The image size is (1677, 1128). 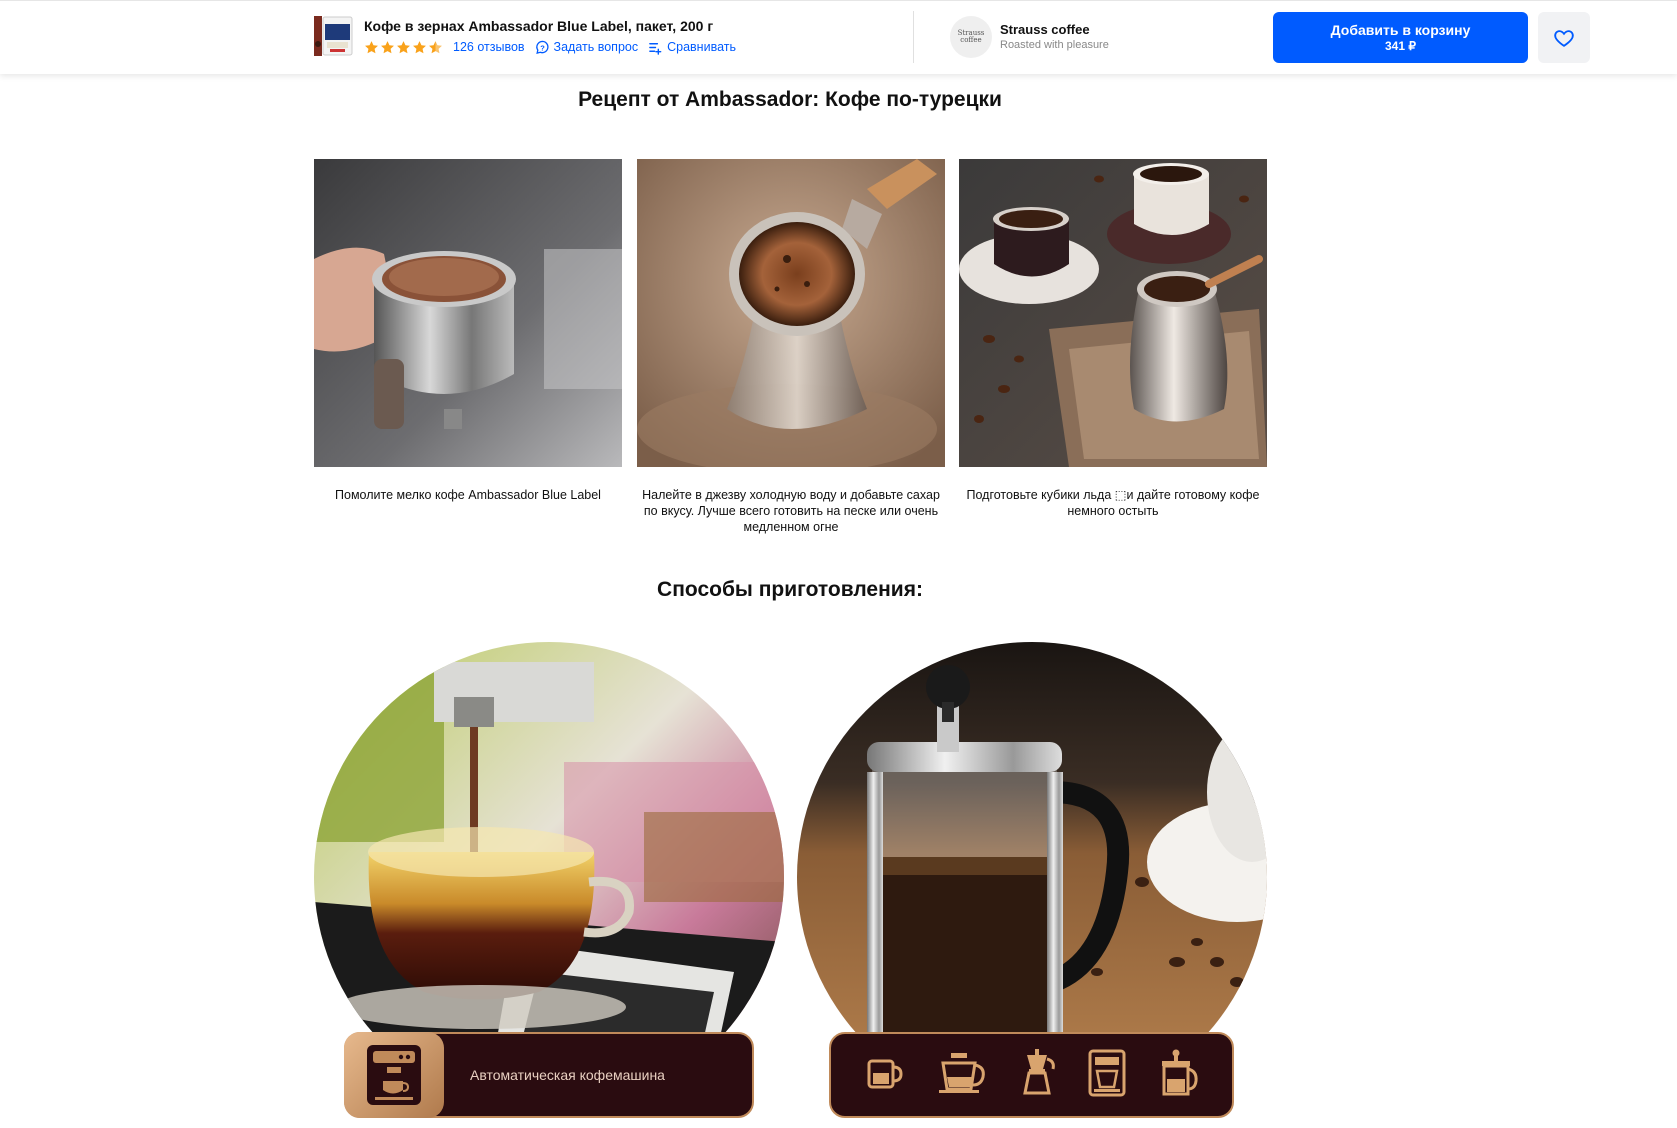 I want to click on product-thumbnail, so click(x=333, y=36).